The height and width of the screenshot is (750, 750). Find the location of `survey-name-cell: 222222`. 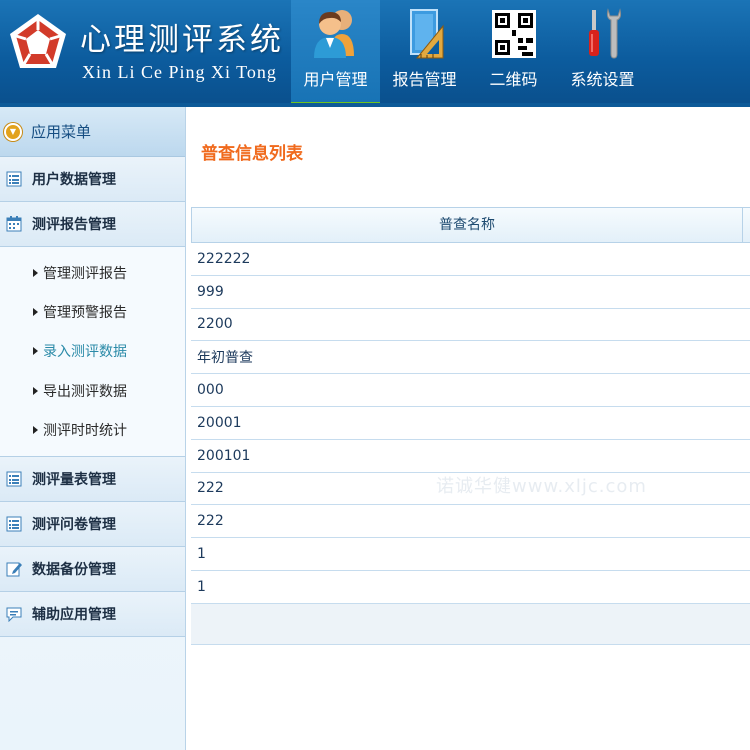

survey-name-cell: 222222 is located at coordinates (224, 258).